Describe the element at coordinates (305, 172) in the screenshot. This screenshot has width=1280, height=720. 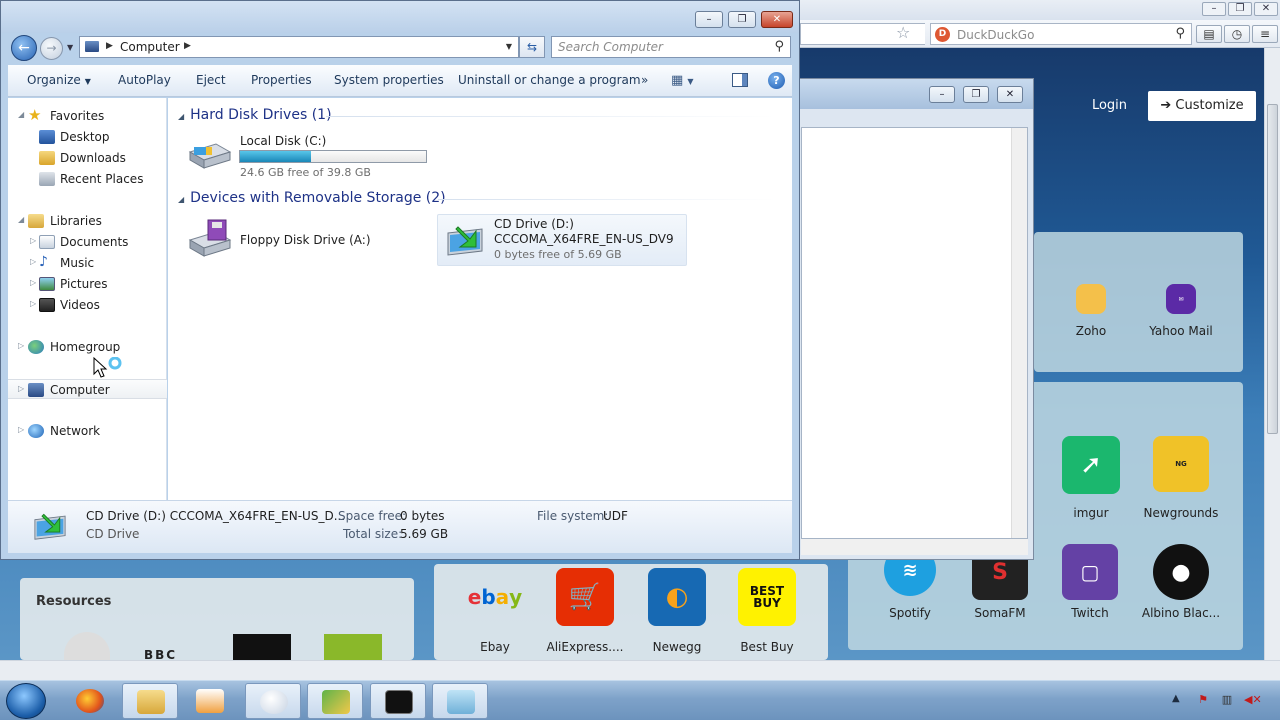
I see `drive-free-space: 24.6 GB free of 39.8 GB` at that location.